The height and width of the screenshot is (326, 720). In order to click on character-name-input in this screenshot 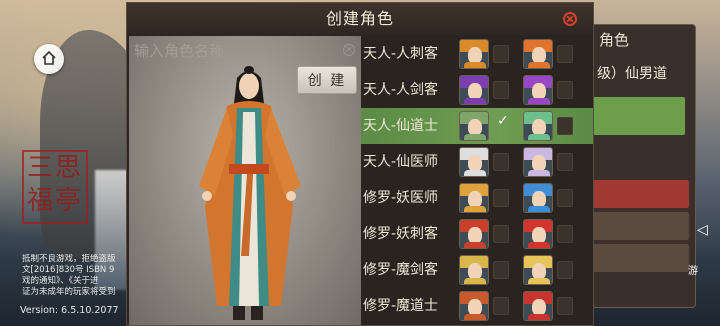, I will do `click(244, 51)`.